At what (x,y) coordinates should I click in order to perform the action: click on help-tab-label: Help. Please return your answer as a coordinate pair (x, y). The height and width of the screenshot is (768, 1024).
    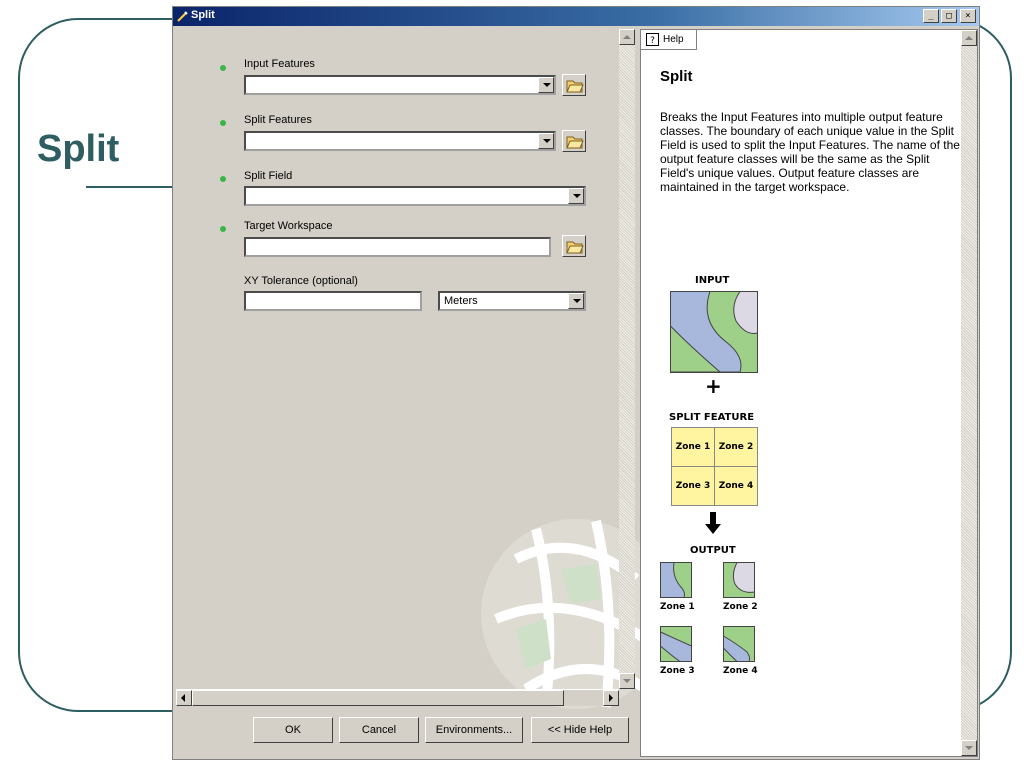
    Looking at the image, I should click on (673, 39).